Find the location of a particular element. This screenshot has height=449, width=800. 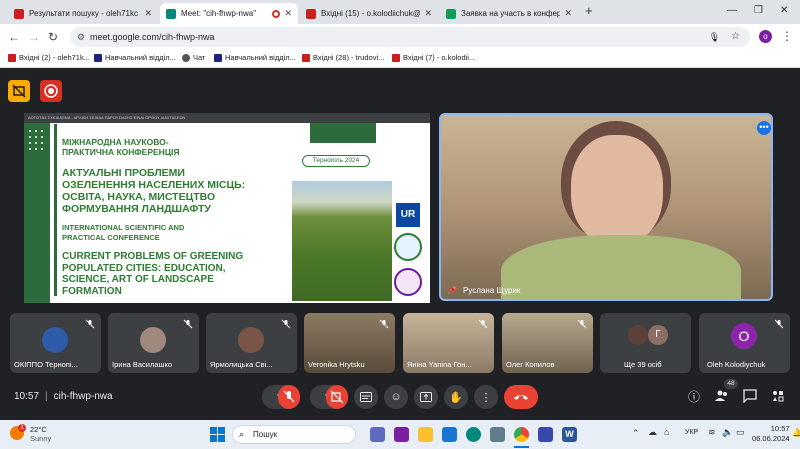

speaker-name-label: 📌 Руслана Щурик is located at coordinates (483, 290).